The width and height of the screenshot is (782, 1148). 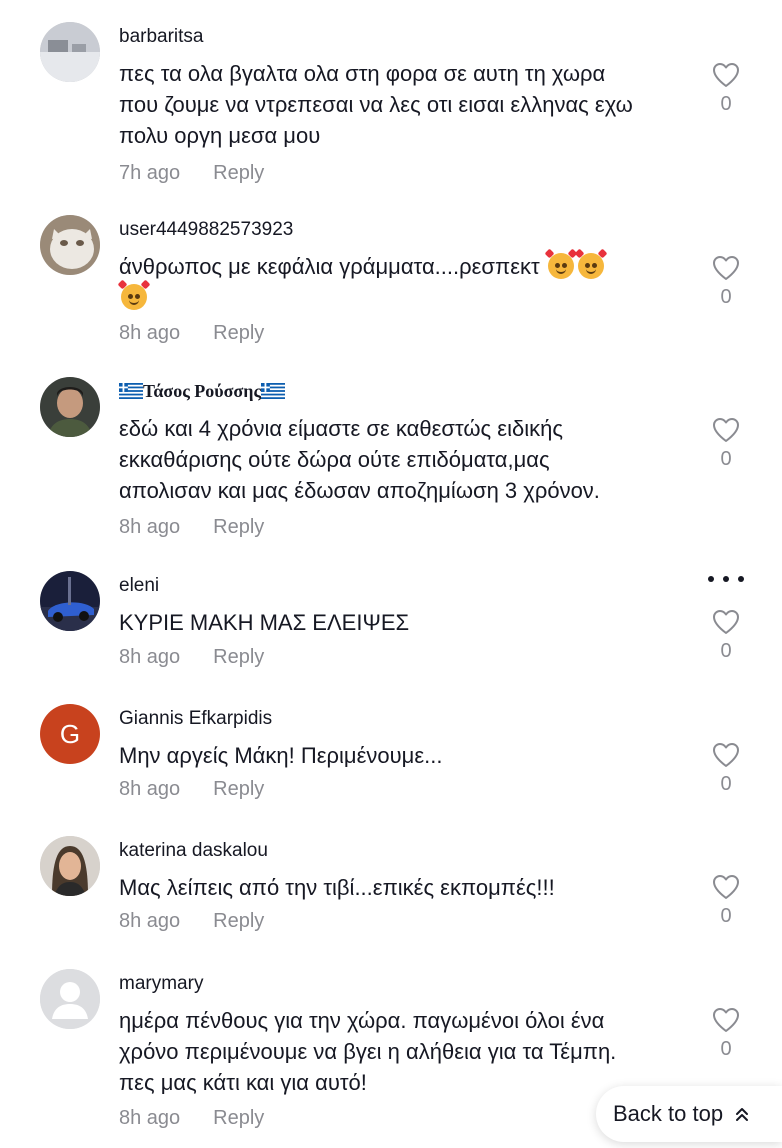 I want to click on comment-username: katerina daskalou, so click(x=193, y=851).